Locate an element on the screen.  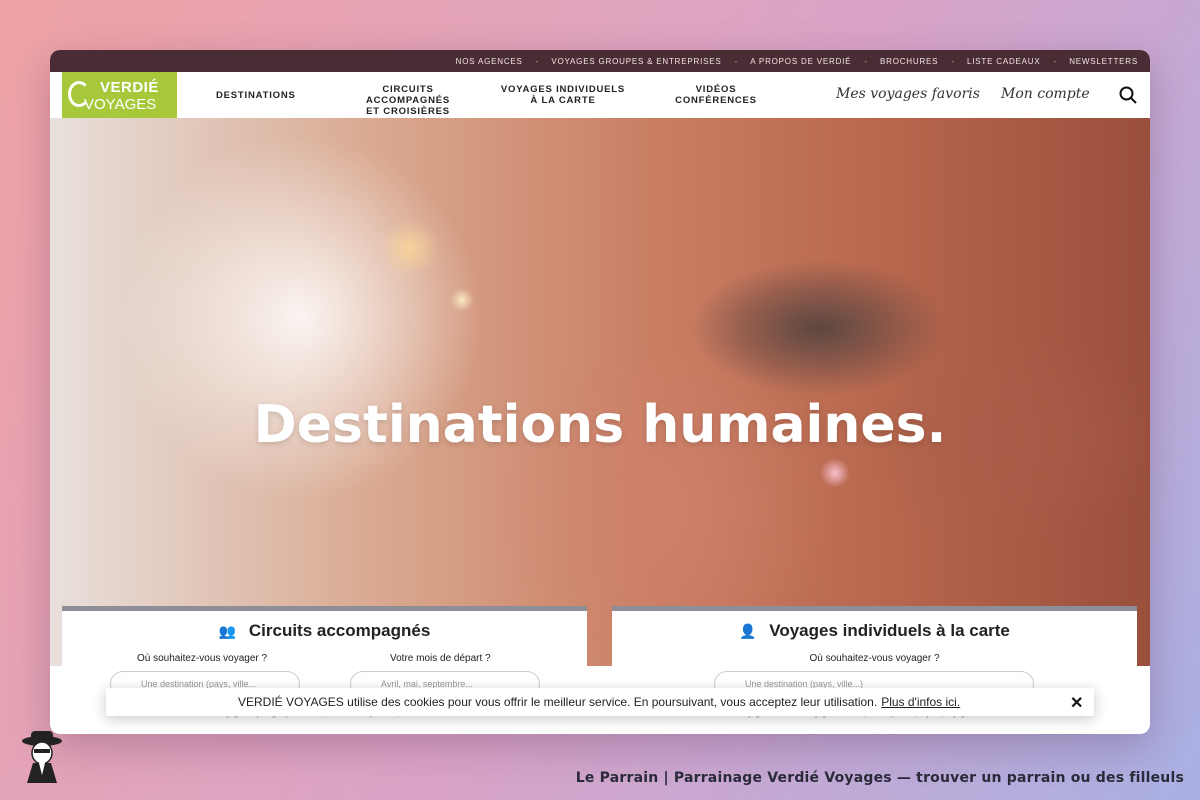
circuits-panel-title-text: Circuits accompagnés is located at coordinates (339, 630).